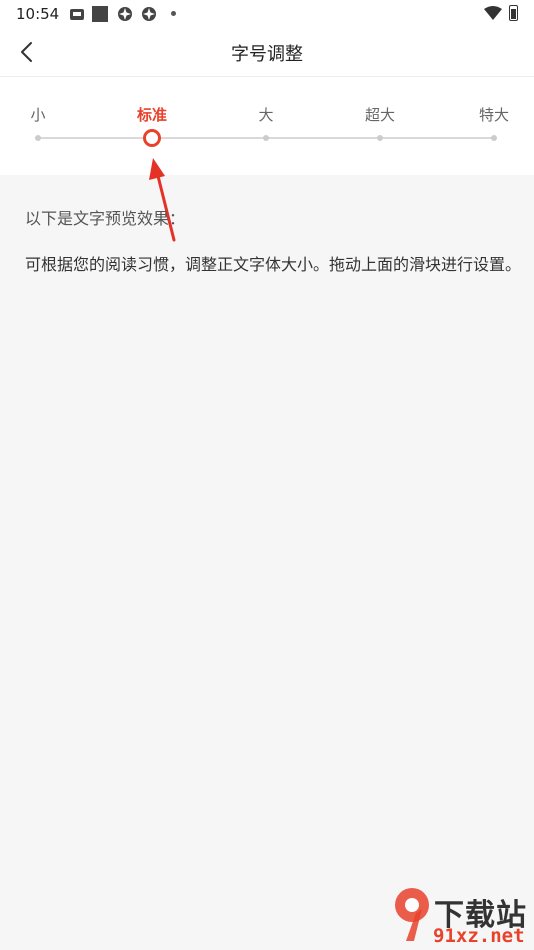  Describe the element at coordinates (494, 114) in the screenshot. I see `size-option-huge: 特大` at that location.